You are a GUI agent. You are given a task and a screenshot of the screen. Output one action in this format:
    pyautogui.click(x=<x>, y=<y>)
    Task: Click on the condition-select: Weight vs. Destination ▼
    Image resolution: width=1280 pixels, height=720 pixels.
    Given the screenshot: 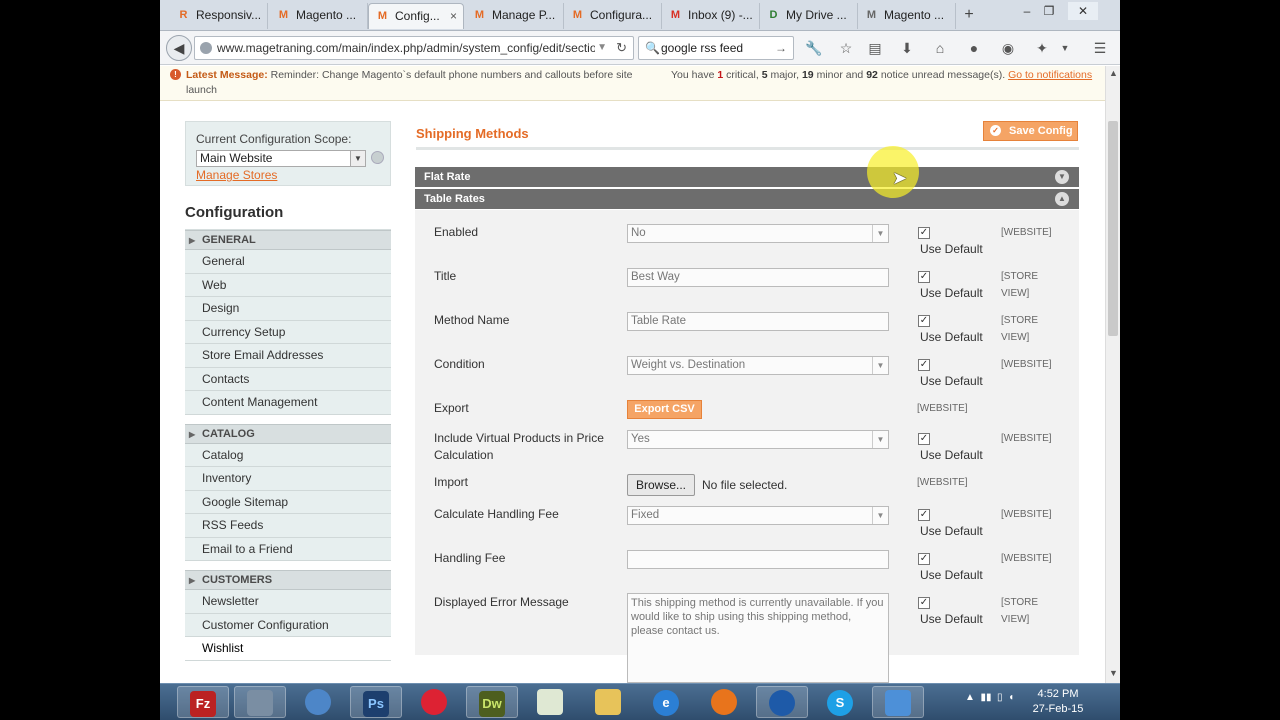 What is the action you would take?
    pyautogui.click(x=758, y=365)
    